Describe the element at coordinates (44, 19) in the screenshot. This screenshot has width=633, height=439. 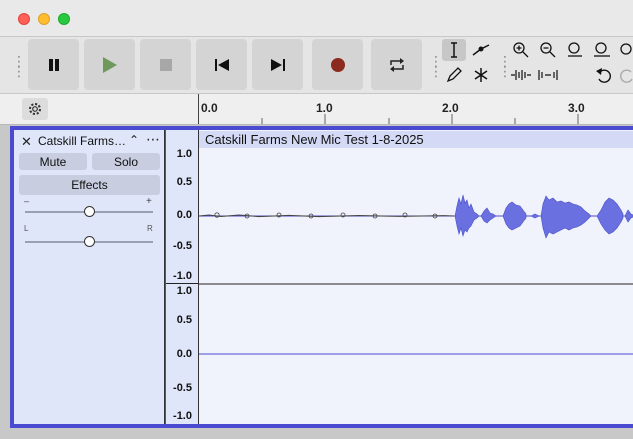
I see `minimize-window-button` at that location.